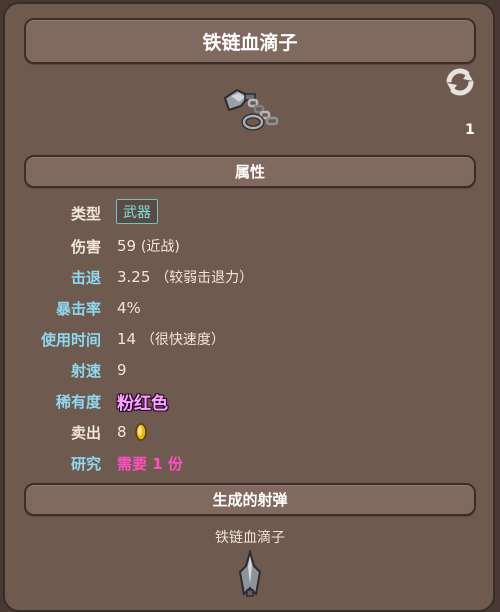 The height and width of the screenshot is (612, 500). Describe the element at coordinates (78, 401) in the screenshot. I see `rarity-label: 稀有度` at that location.